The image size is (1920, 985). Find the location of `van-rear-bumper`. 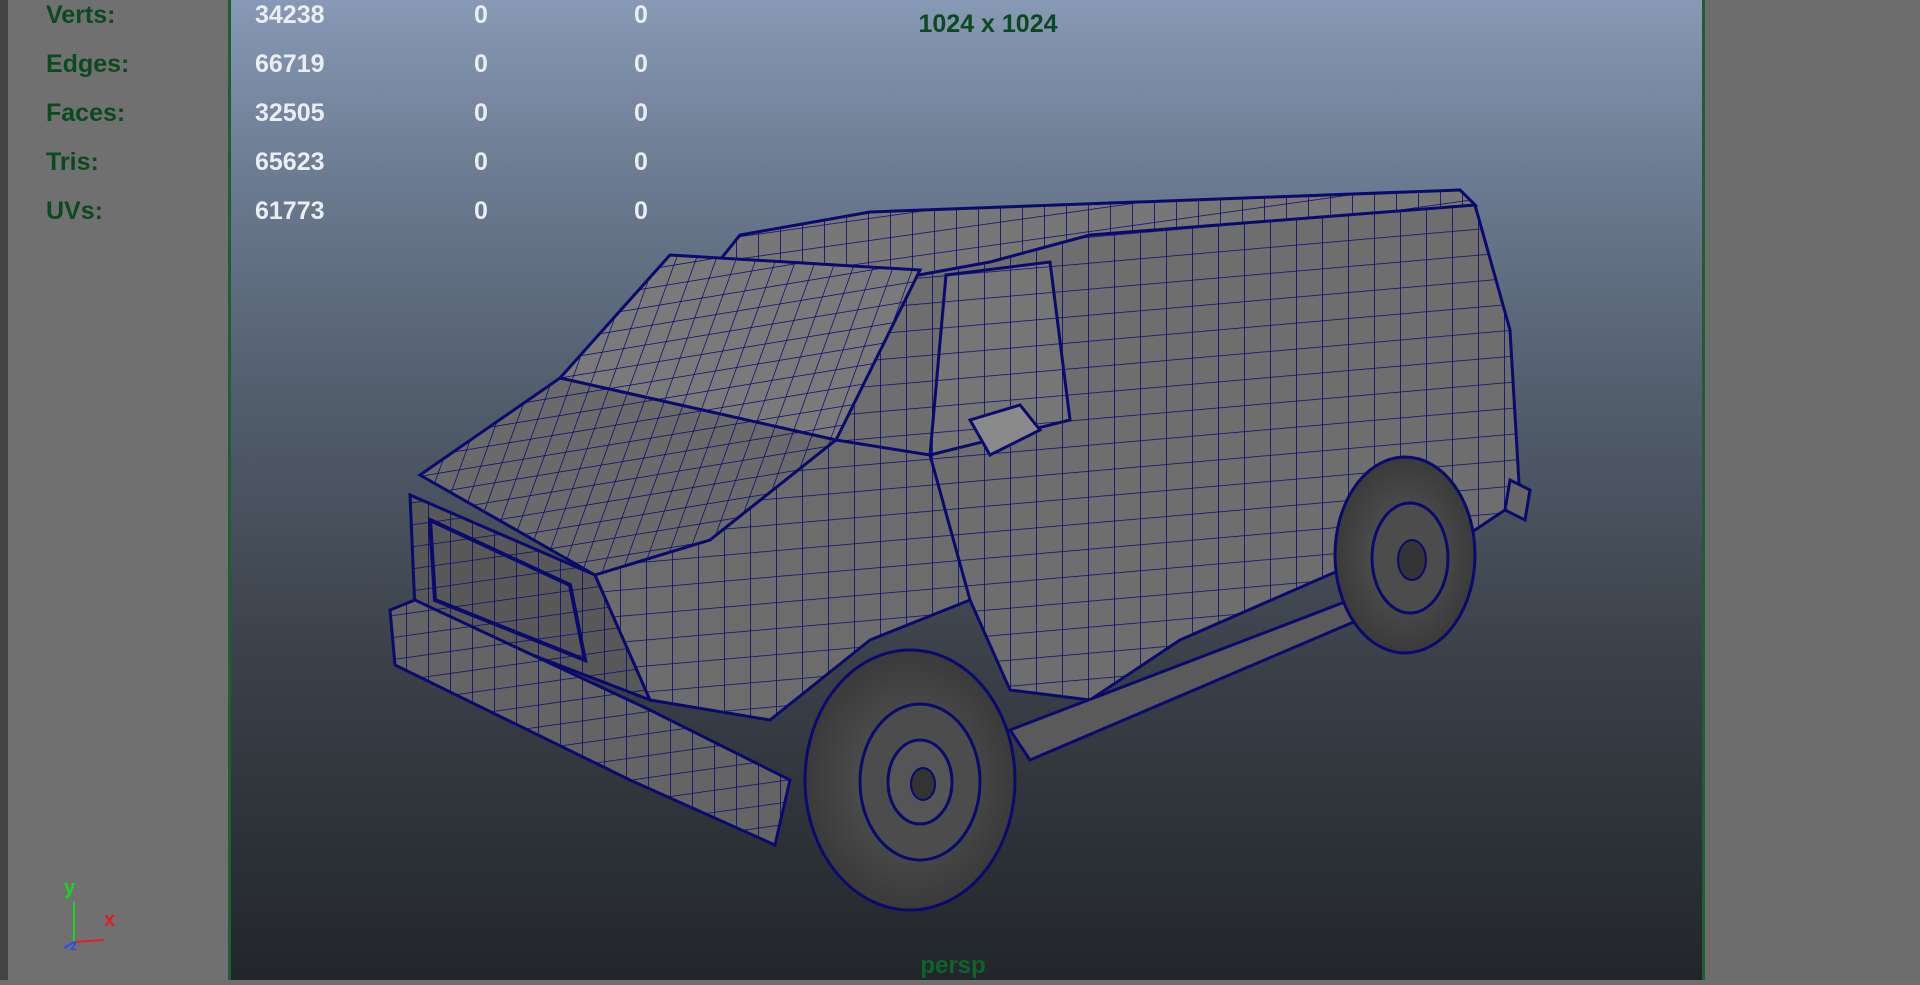

van-rear-bumper is located at coordinates (1517, 500).